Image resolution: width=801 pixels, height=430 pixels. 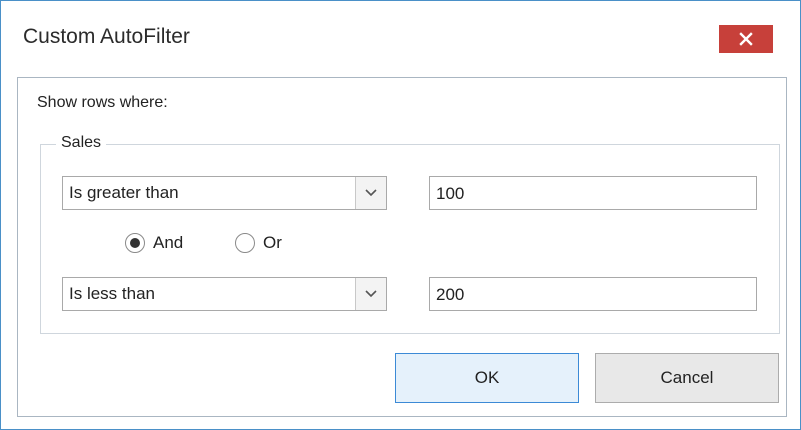 I want to click on value1-text: 100, so click(x=450, y=193).